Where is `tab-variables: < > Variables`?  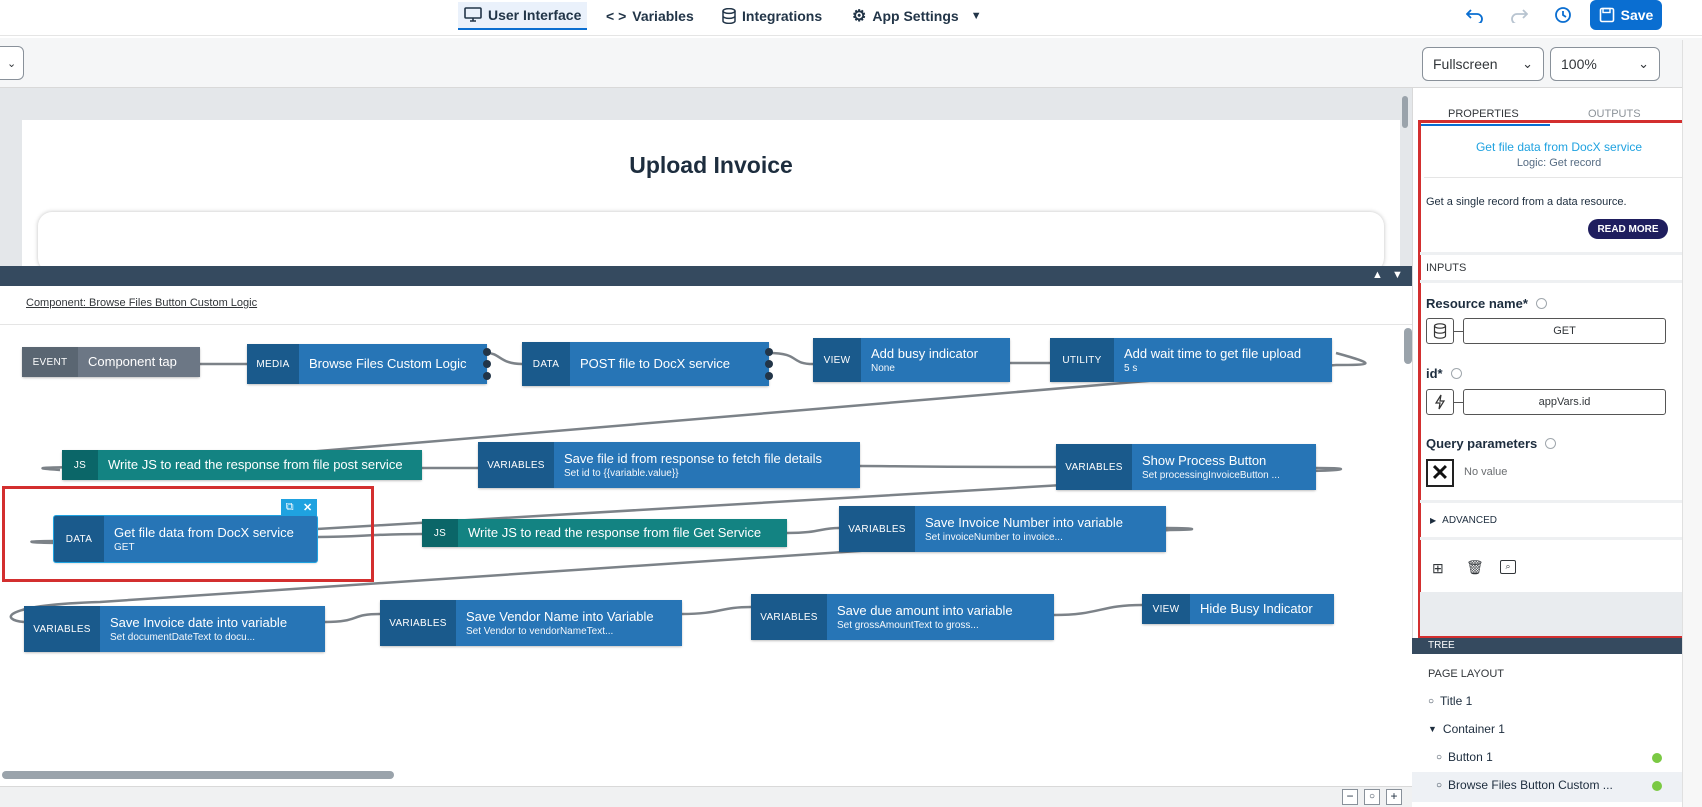
tab-variables: < > Variables is located at coordinates (650, 16).